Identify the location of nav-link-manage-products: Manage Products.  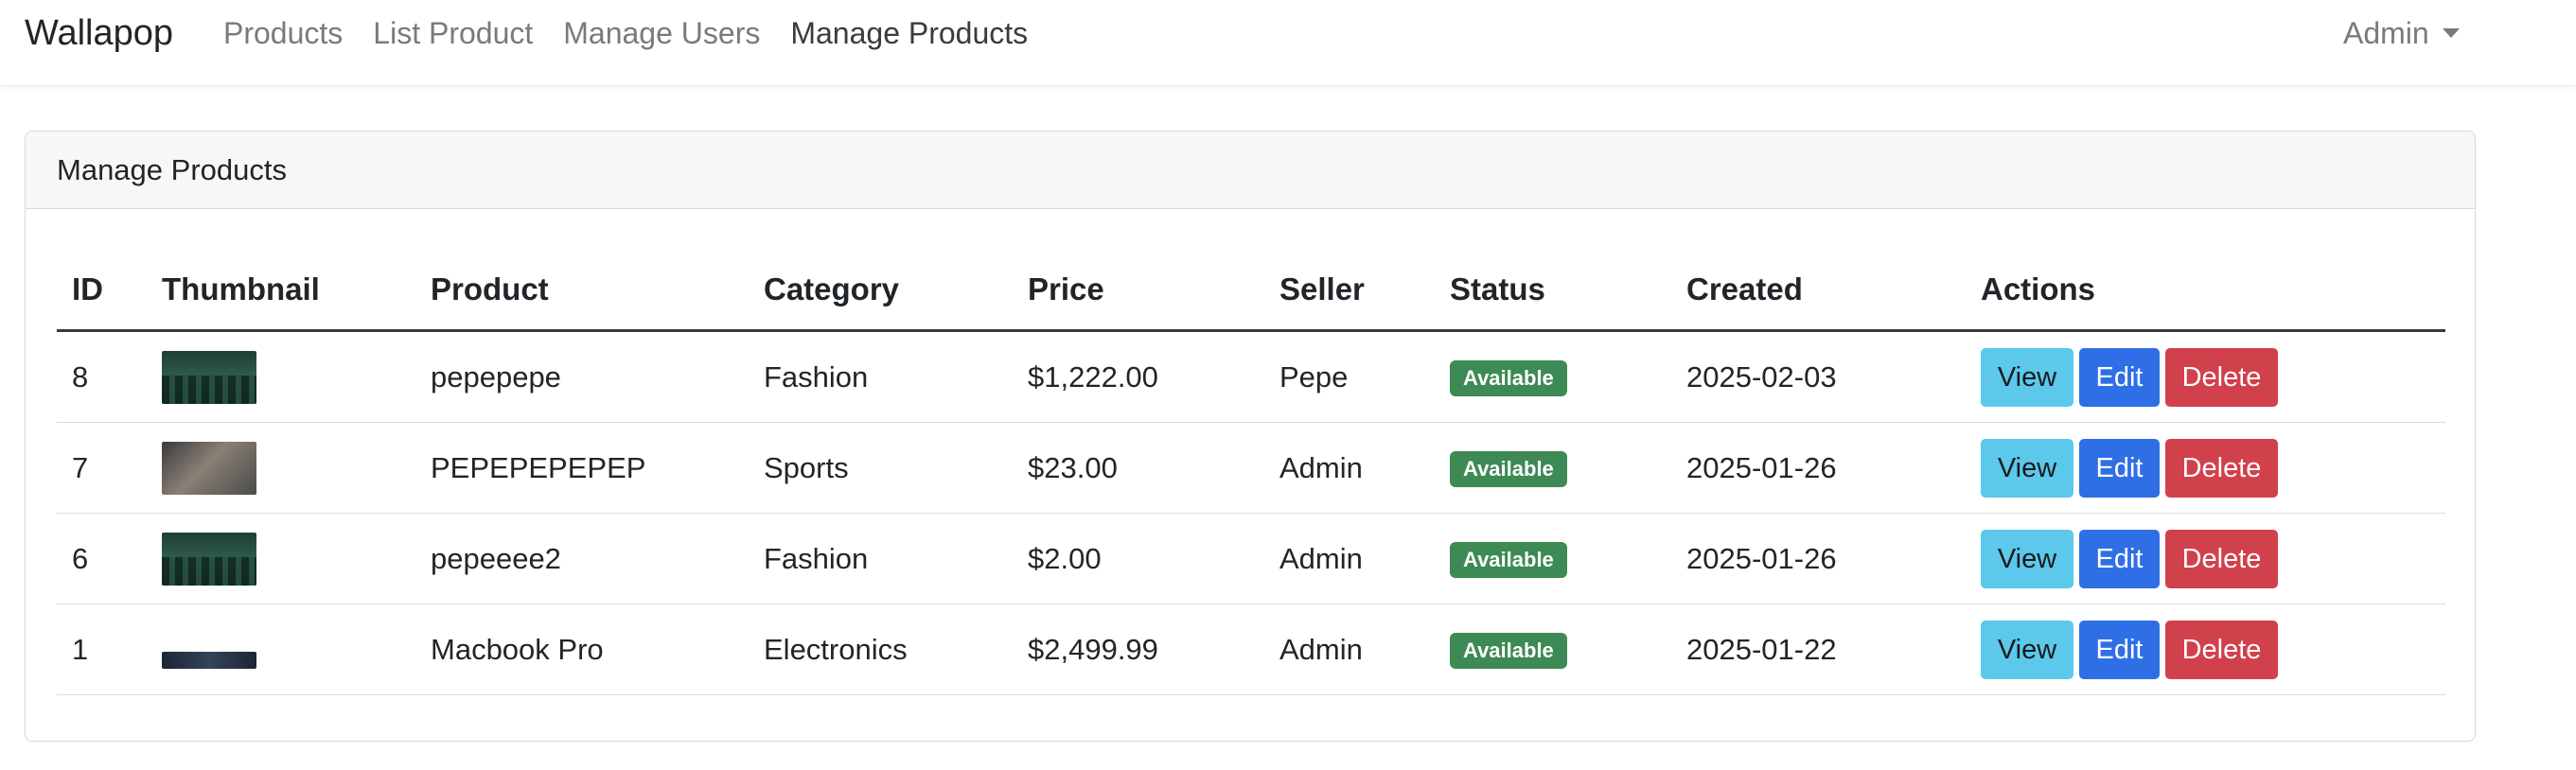
(909, 33).